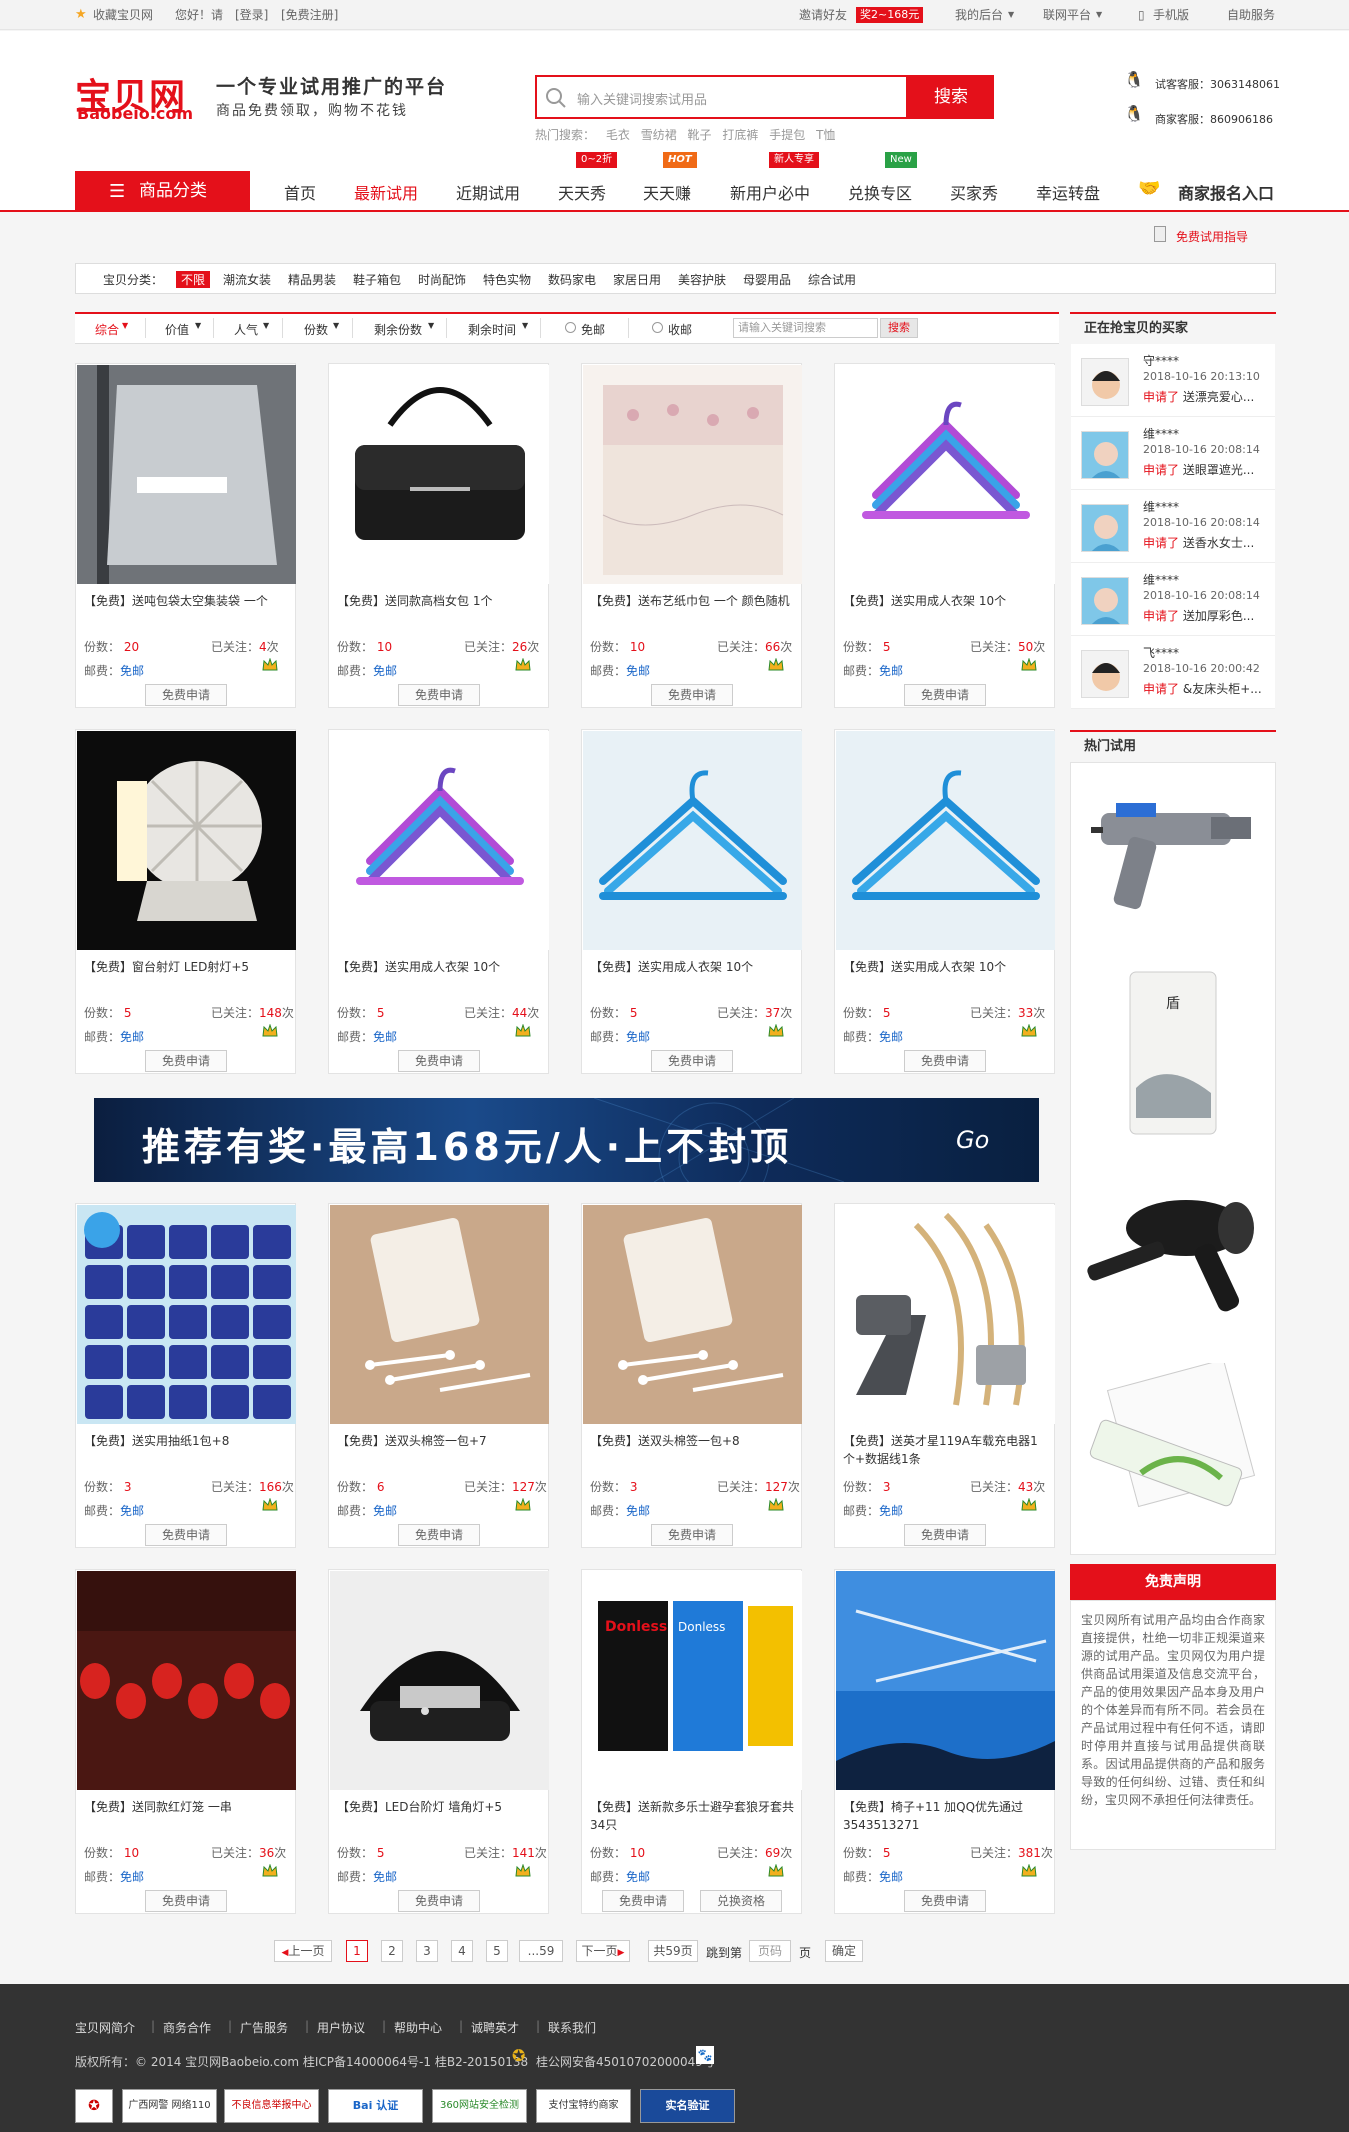 This screenshot has height=2132, width=1349. Describe the element at coordinates (135, 113) in the screenshot. I see `logo-en: Baobeio.com` at that location.